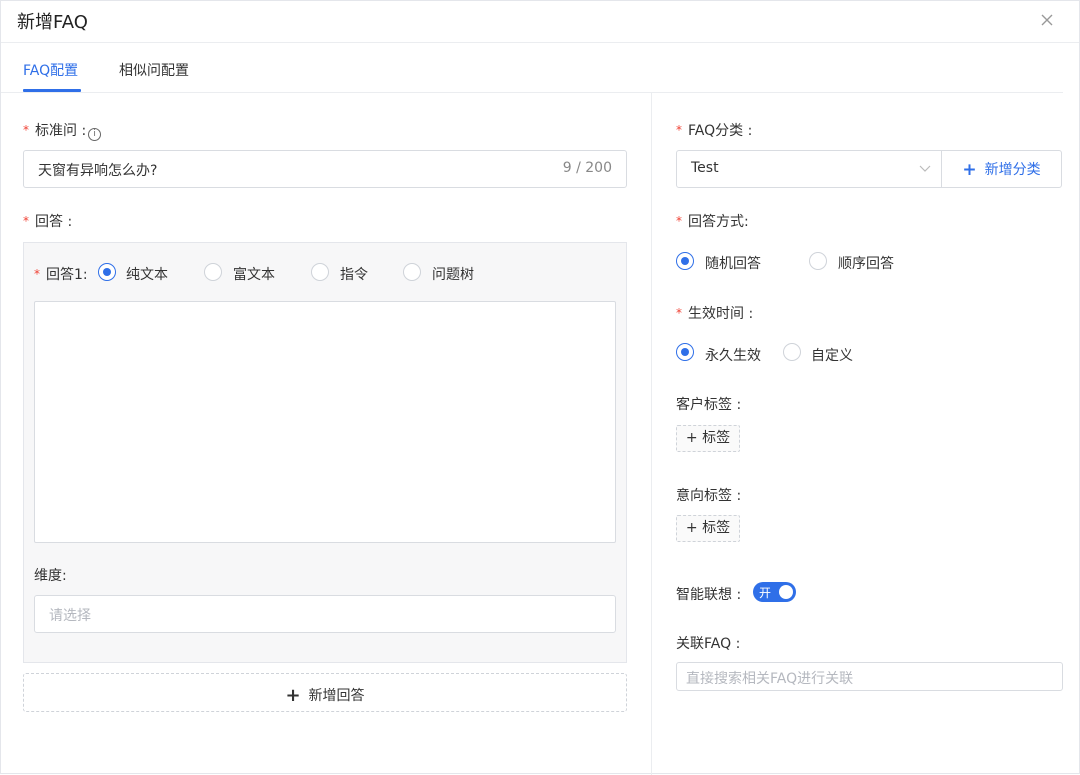 The width and height of the screenshot is (1080, 775). Describe the element at coordinates (587, 168) in the screenshot. I see `char-counter: 9 / 200` at that location.